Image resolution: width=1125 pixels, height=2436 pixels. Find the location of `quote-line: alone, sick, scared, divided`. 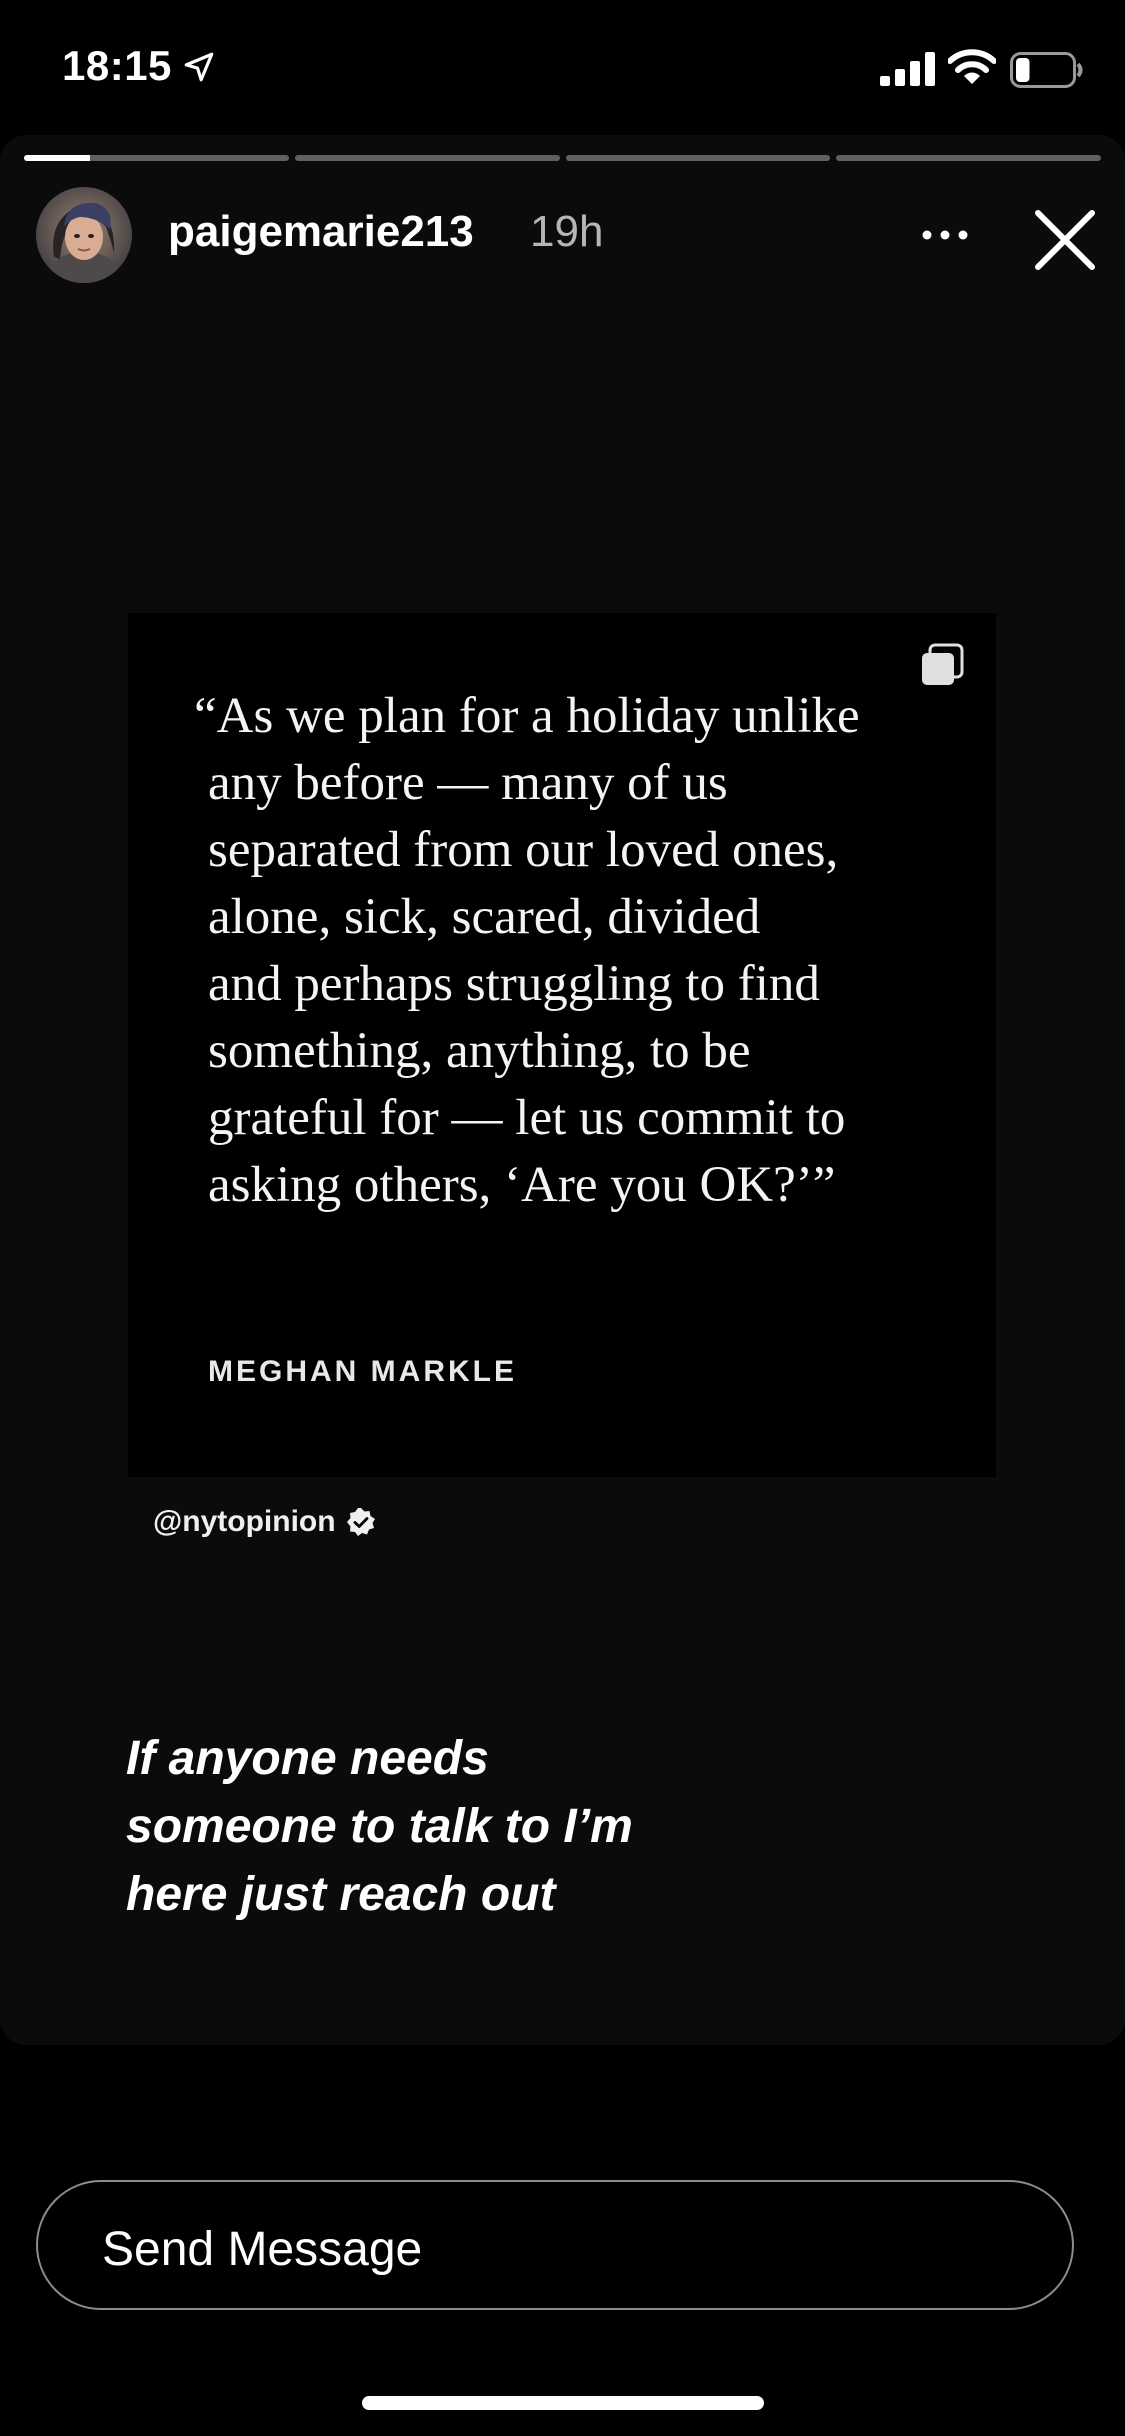

quote-line: alone, sick, scared, divided is located at coordinates (484, 917).